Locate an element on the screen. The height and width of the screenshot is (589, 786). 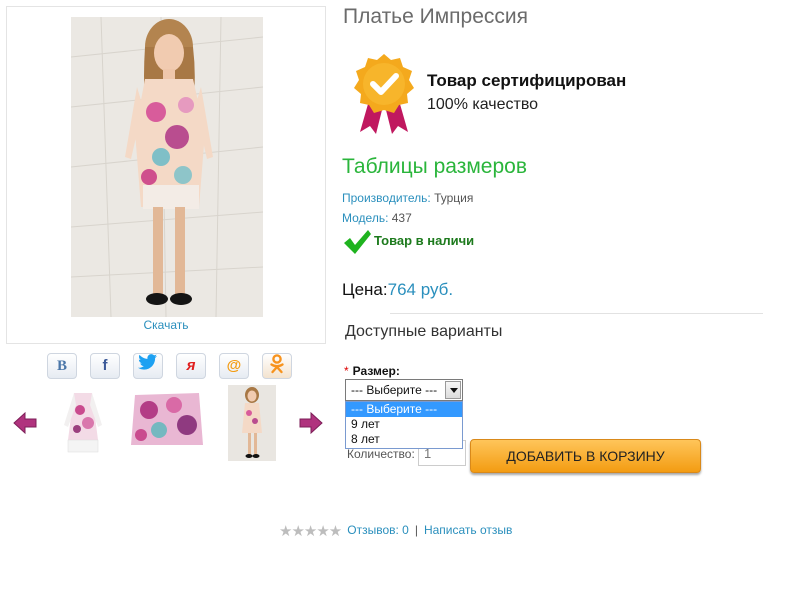
product-title: Платье Импрессия is located at coordinates (436, 16).